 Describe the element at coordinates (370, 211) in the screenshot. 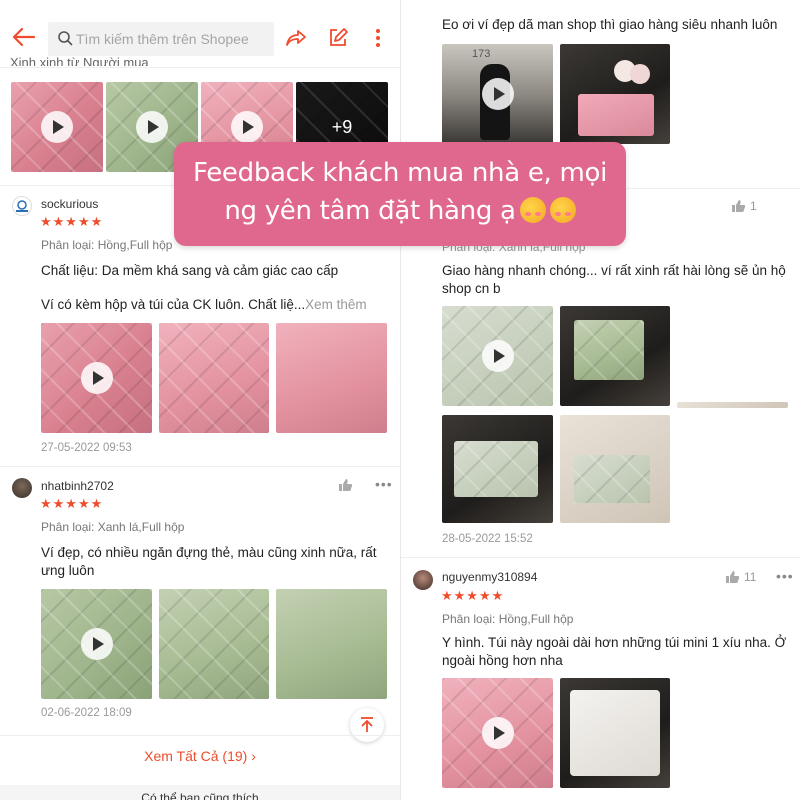

I see `banner-line-2: ng yên tâm đặt hàng ạ` at that location.